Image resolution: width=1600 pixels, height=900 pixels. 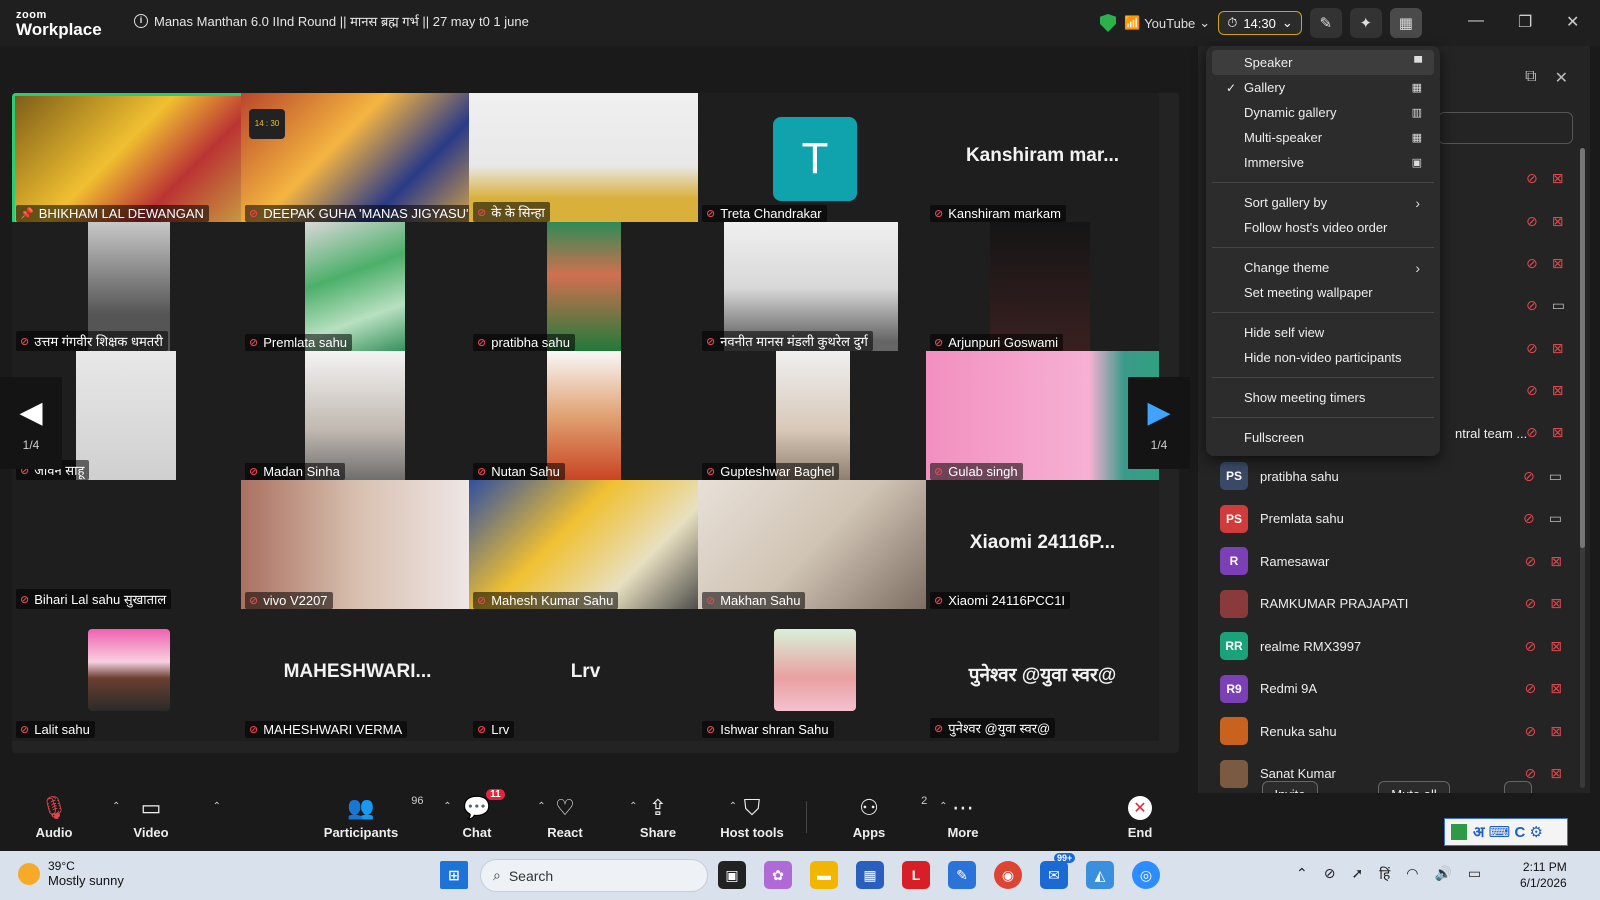 What do you see at coordinates (1323, 357) in the screenshot?
I see `menu-item: Hide non-video participants` at bounding box center [1323, 357].